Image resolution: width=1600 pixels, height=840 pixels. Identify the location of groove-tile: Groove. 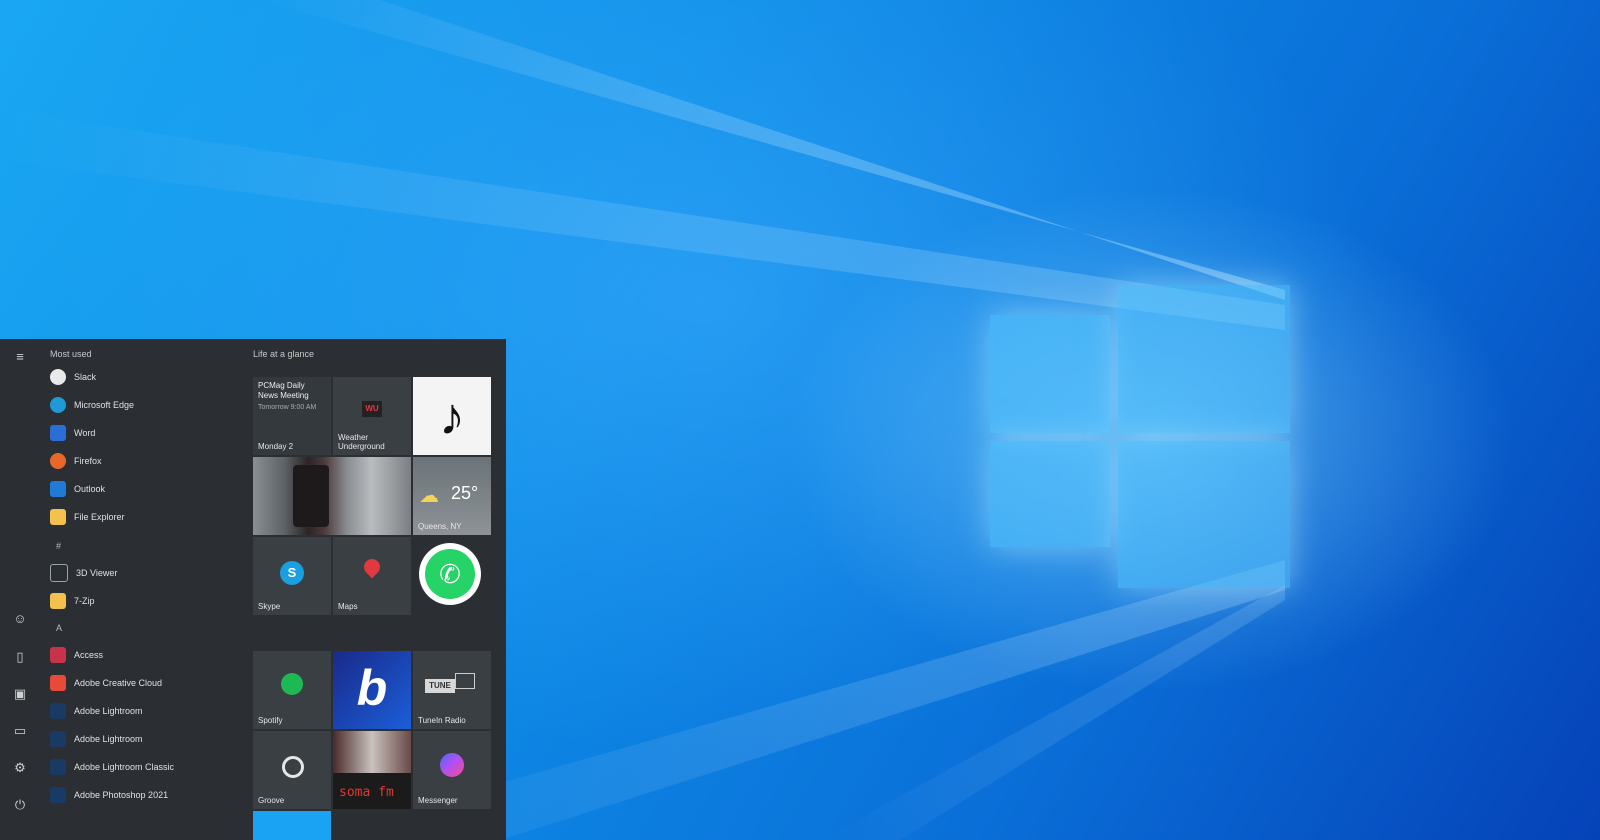
(292, 770).